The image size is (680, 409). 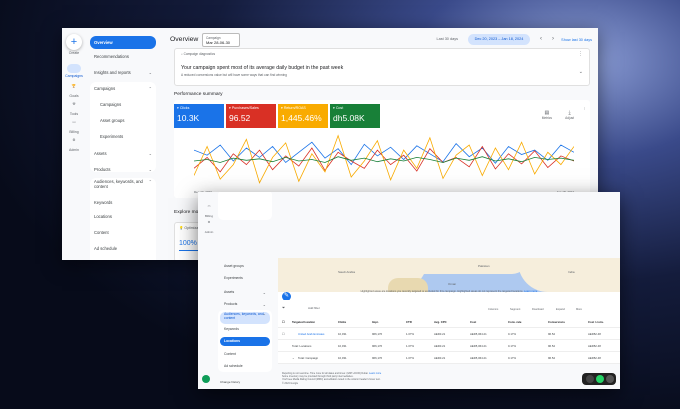 What do you see at coordinates (123, 57) in the screenshot?
I see `nav-recommendations: Recommendations` at bounding box center [123, 57].